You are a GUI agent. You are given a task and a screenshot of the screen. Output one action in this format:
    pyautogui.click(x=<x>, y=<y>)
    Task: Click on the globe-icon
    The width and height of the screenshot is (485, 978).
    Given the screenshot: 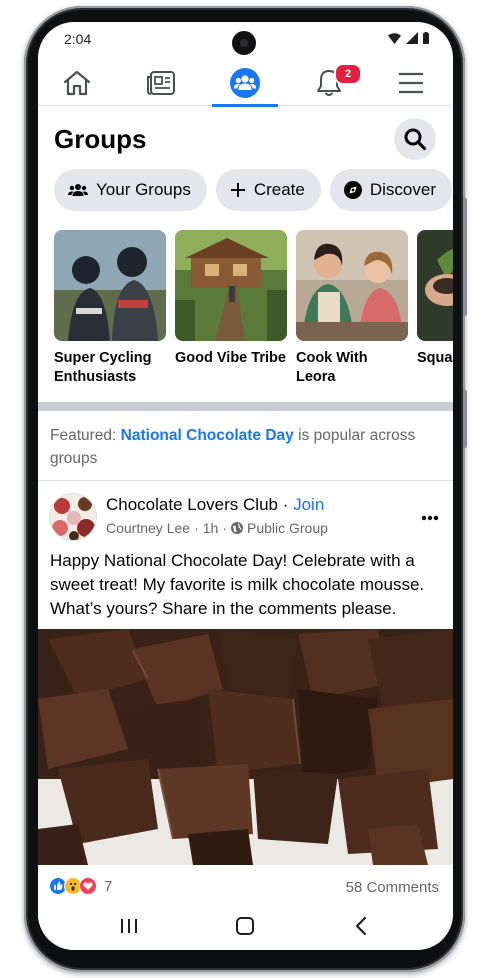 What is the action you would take?
    pyautogui.click(x=236, y=528)
    